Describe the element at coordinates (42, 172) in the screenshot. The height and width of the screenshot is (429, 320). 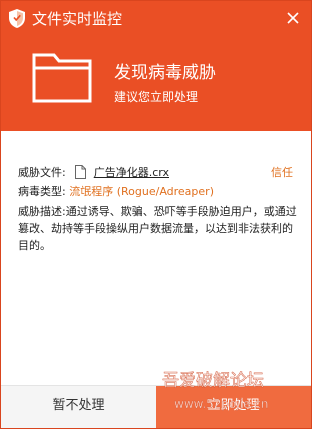
I see `threat-file-label: 威胁文件:` at that location.